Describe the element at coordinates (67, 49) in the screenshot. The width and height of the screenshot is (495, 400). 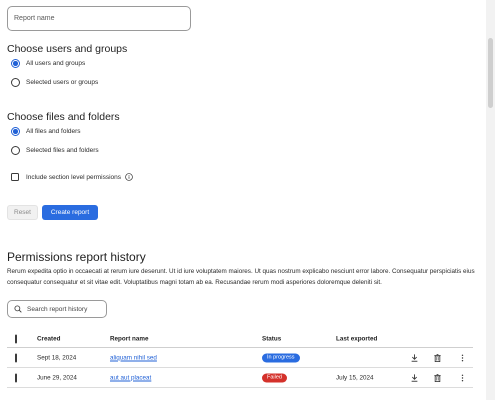
I see `users-section-title: Choose users and groups` at that location.